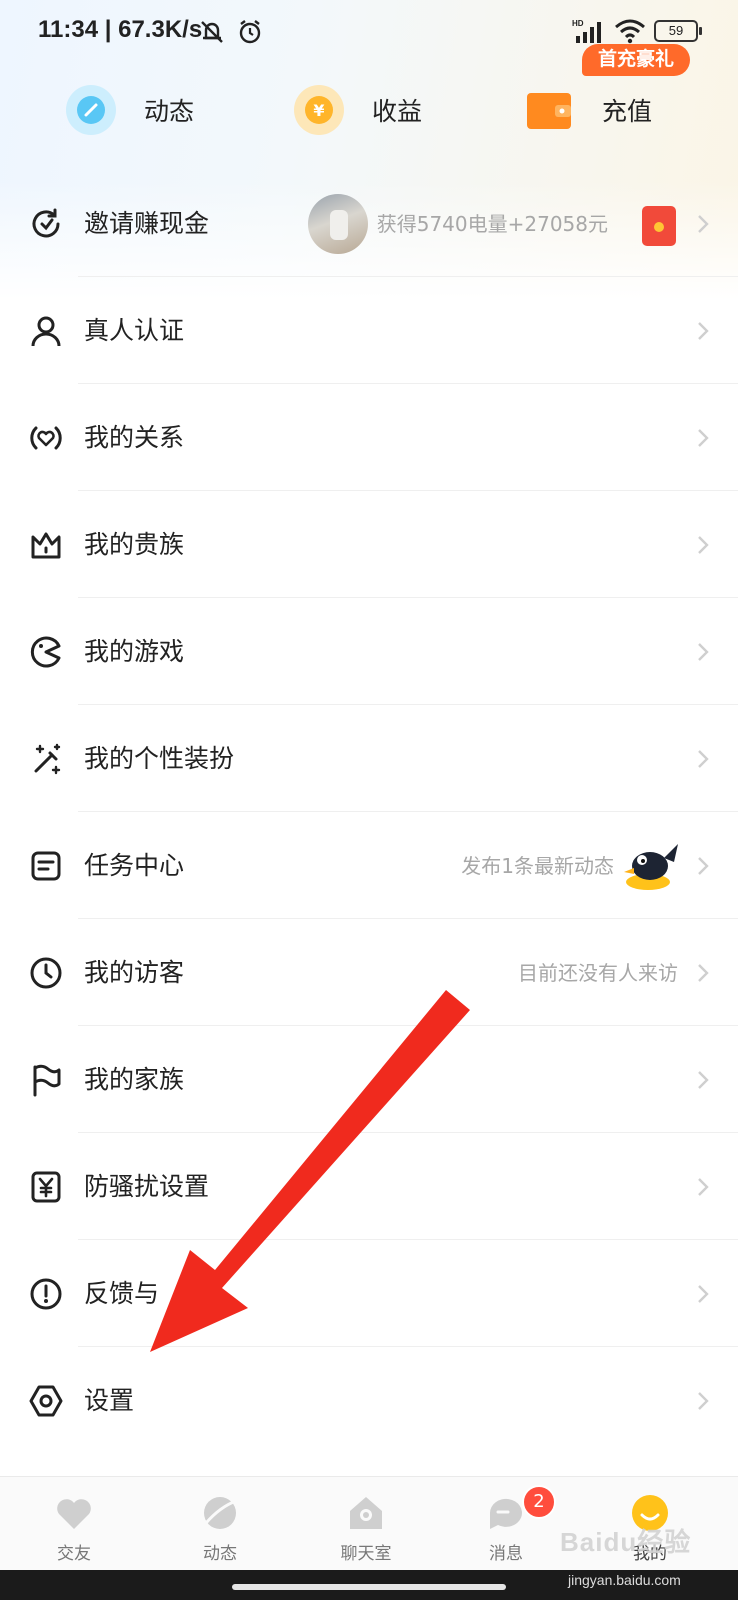 Image resolution: width=738 pixels, height=1600 pixels. I want to click on menu-item-settings: 设置, so click(369, 1400).